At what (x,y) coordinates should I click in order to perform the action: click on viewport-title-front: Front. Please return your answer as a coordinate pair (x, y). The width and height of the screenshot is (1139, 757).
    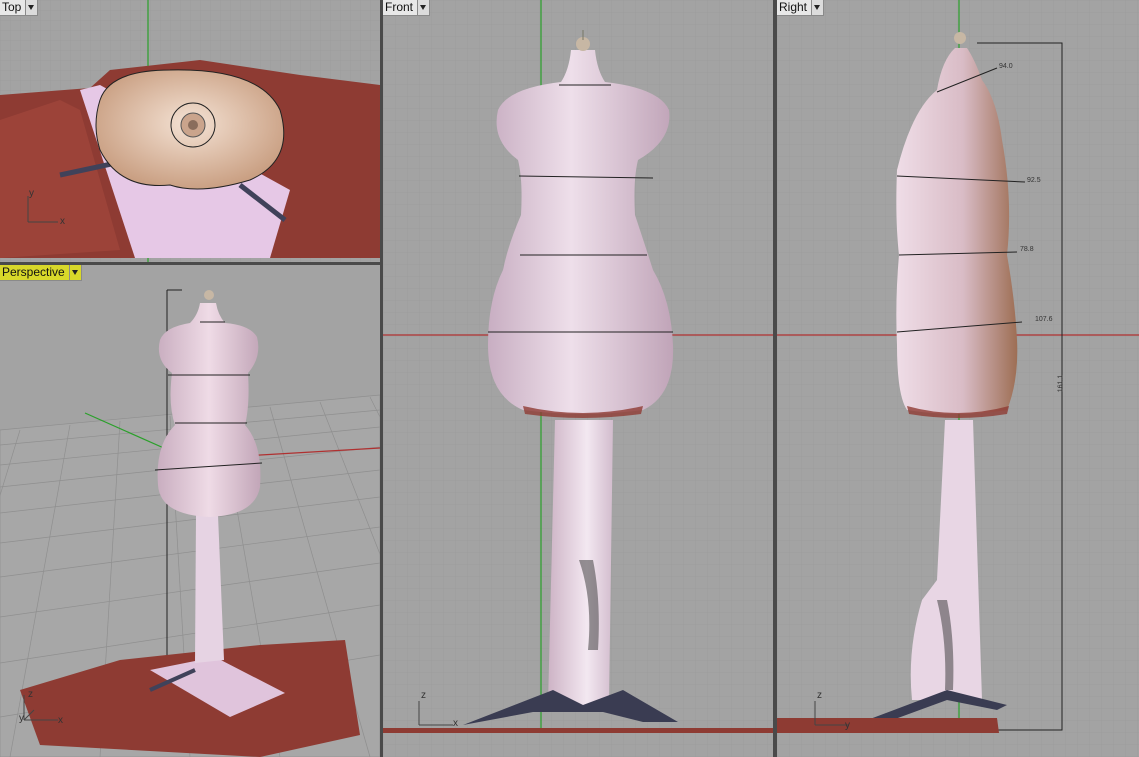
    Looking at the image, I should click on (399, 7).